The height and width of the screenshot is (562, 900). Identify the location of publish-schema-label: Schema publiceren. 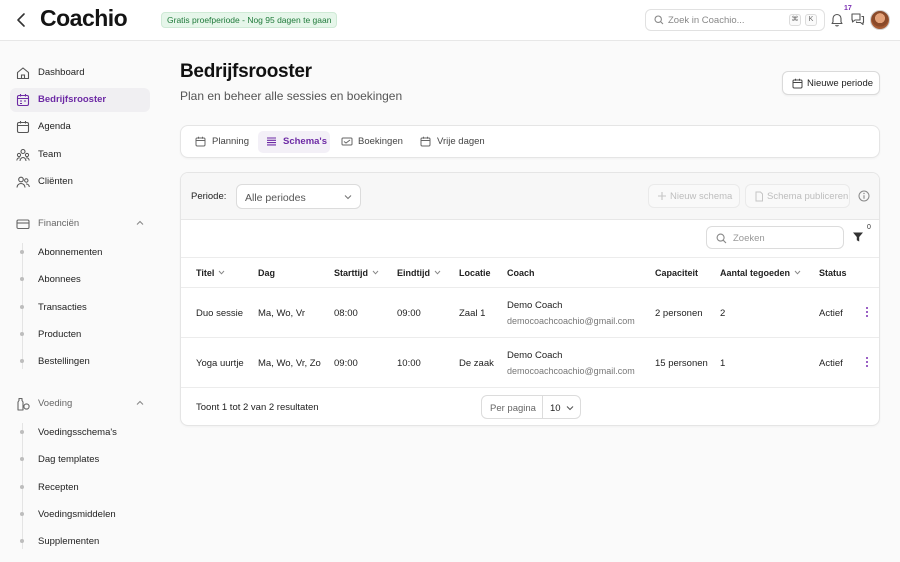
(808, 196).